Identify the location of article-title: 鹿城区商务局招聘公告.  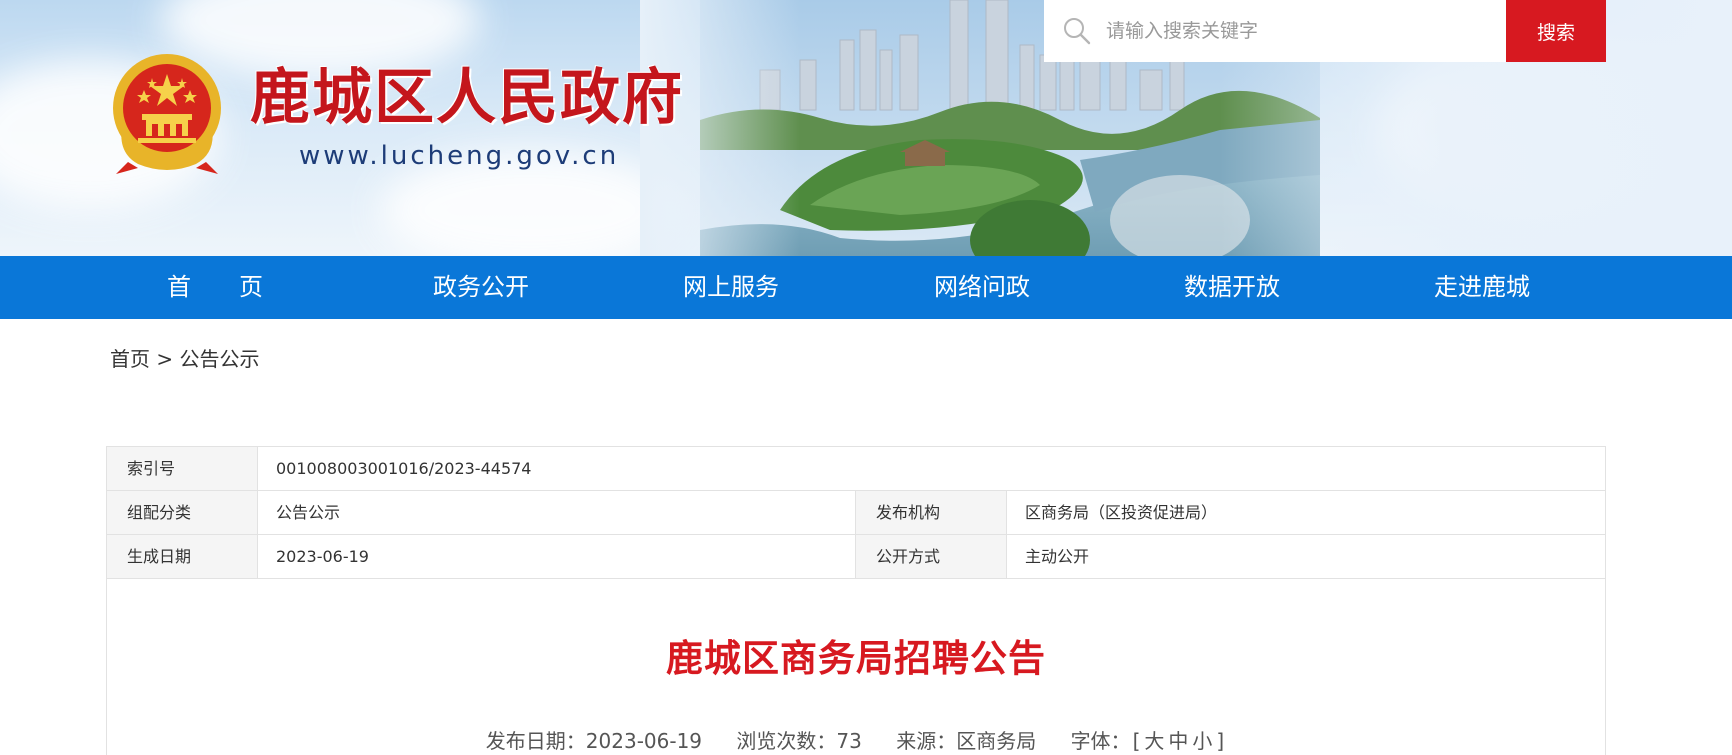
(856, 658).